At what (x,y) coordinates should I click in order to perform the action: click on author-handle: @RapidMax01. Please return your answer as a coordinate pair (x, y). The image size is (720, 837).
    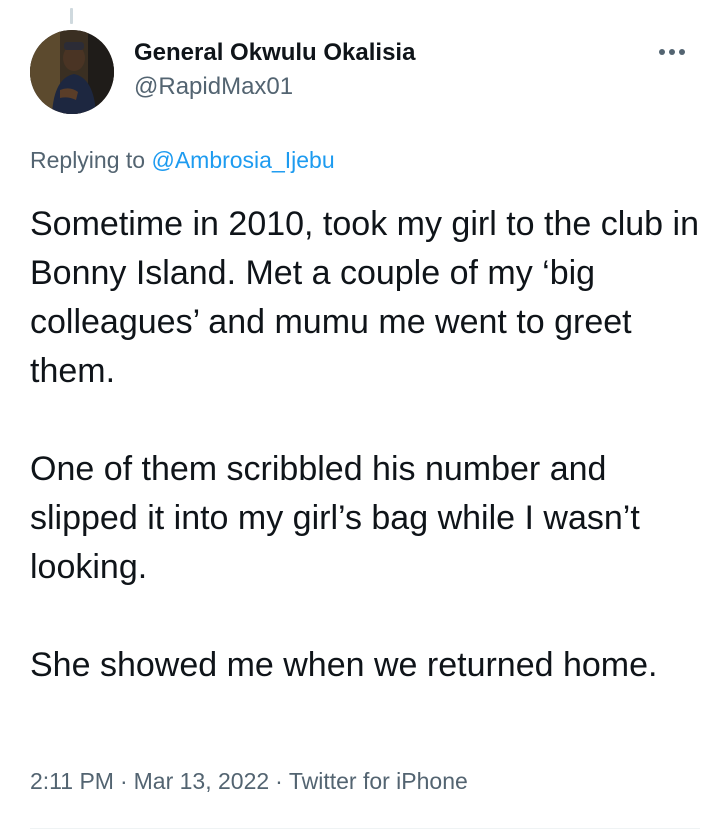
    Looking at the image, I should click on (274, 87).